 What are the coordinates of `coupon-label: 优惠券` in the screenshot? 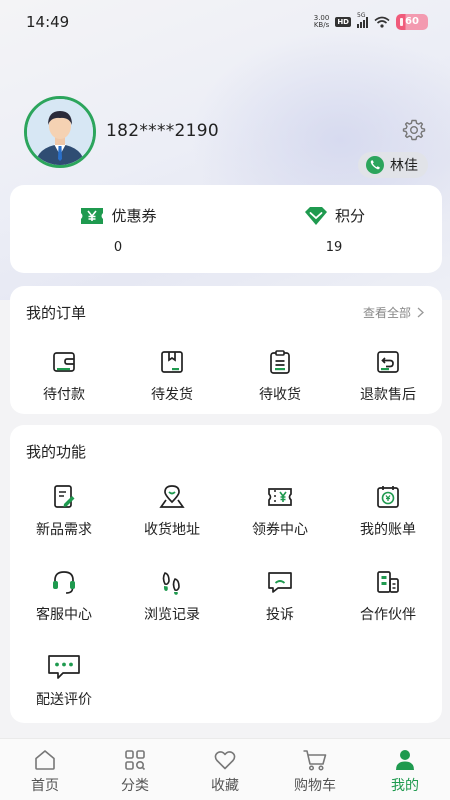 It's located at (134, 216).